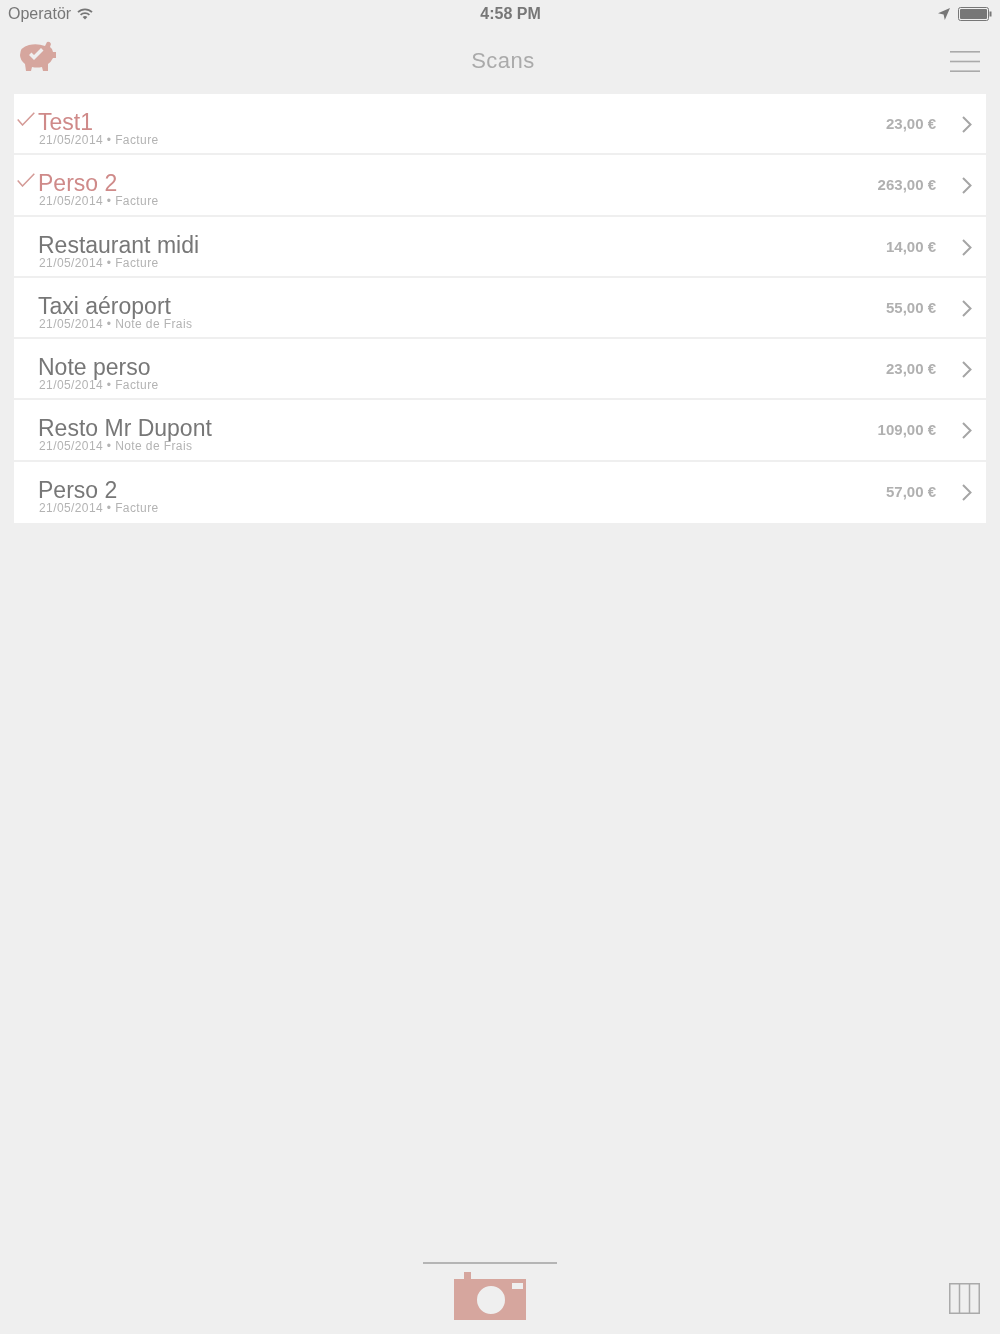 The image size is (1000, 1334). What do you see at coordinates (510, 14) in the screenshot?
I see `time-text: 4:58 PM` at bounding box center [510, 14].